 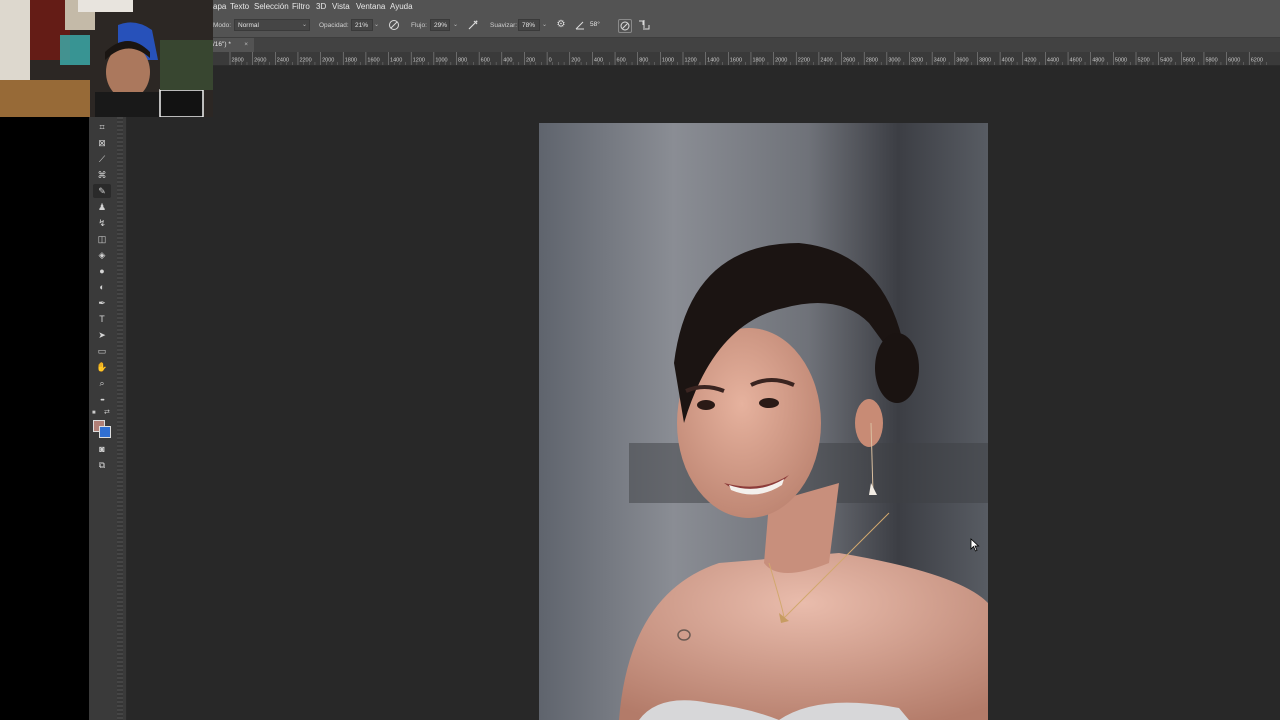 What do you see at coordinates (598, 61) in the screenshot?
I see `ruler-label: 400` at bounding box center [598, 61].